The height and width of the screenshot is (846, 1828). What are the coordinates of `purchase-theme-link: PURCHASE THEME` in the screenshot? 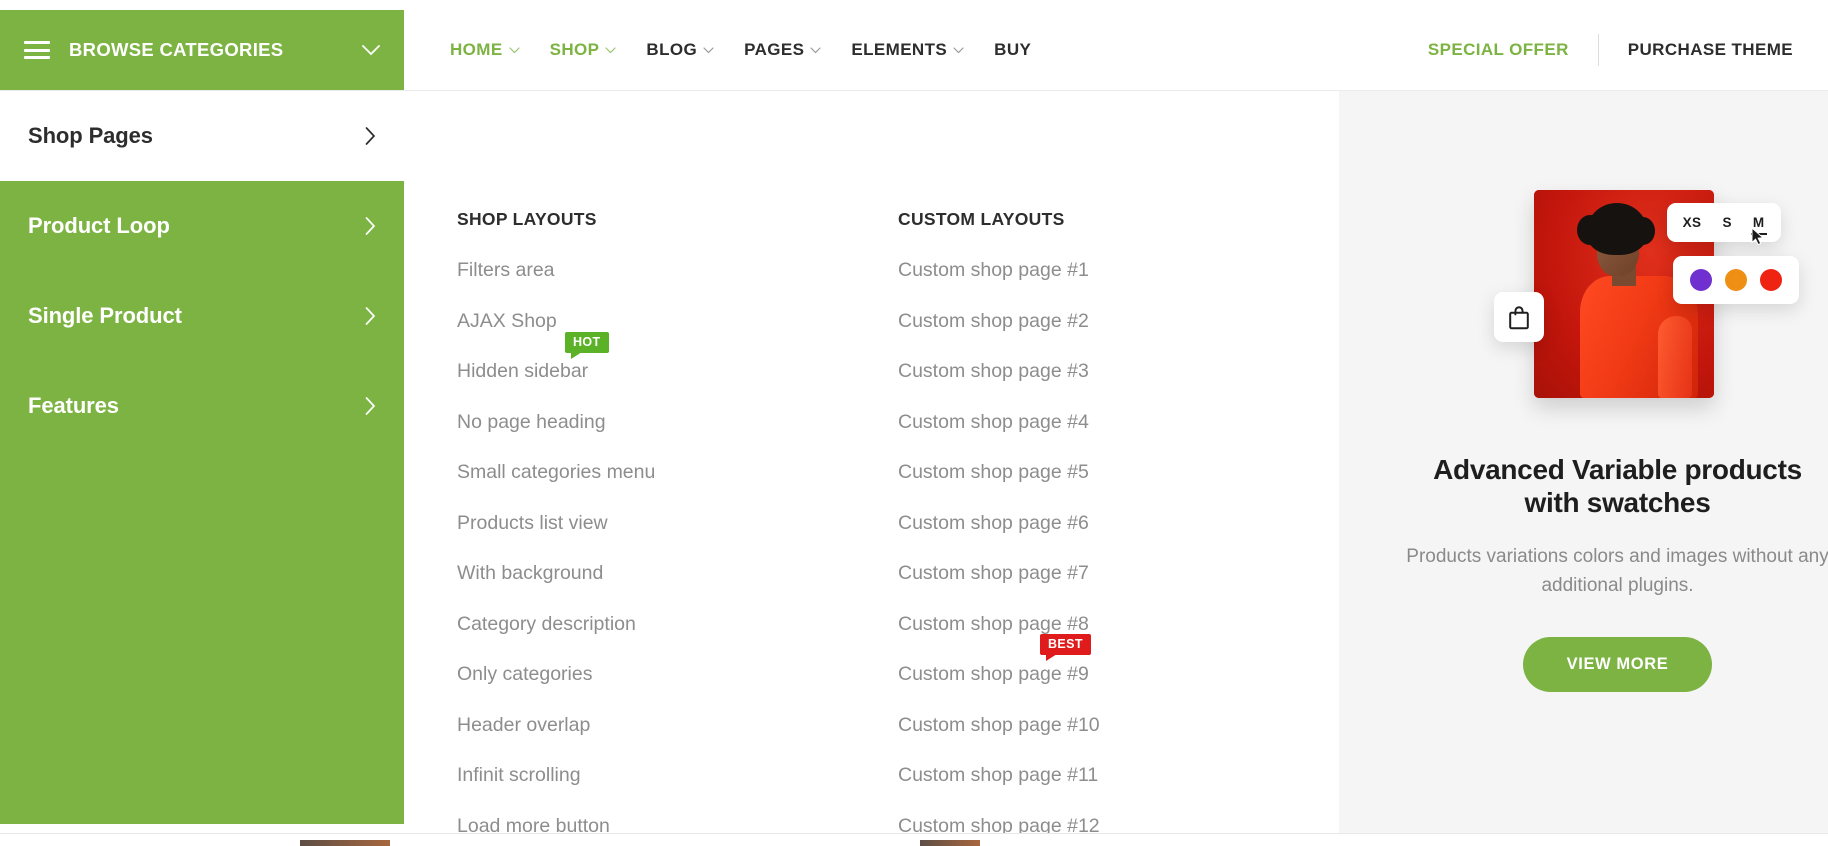 It's located at (1696, 50).